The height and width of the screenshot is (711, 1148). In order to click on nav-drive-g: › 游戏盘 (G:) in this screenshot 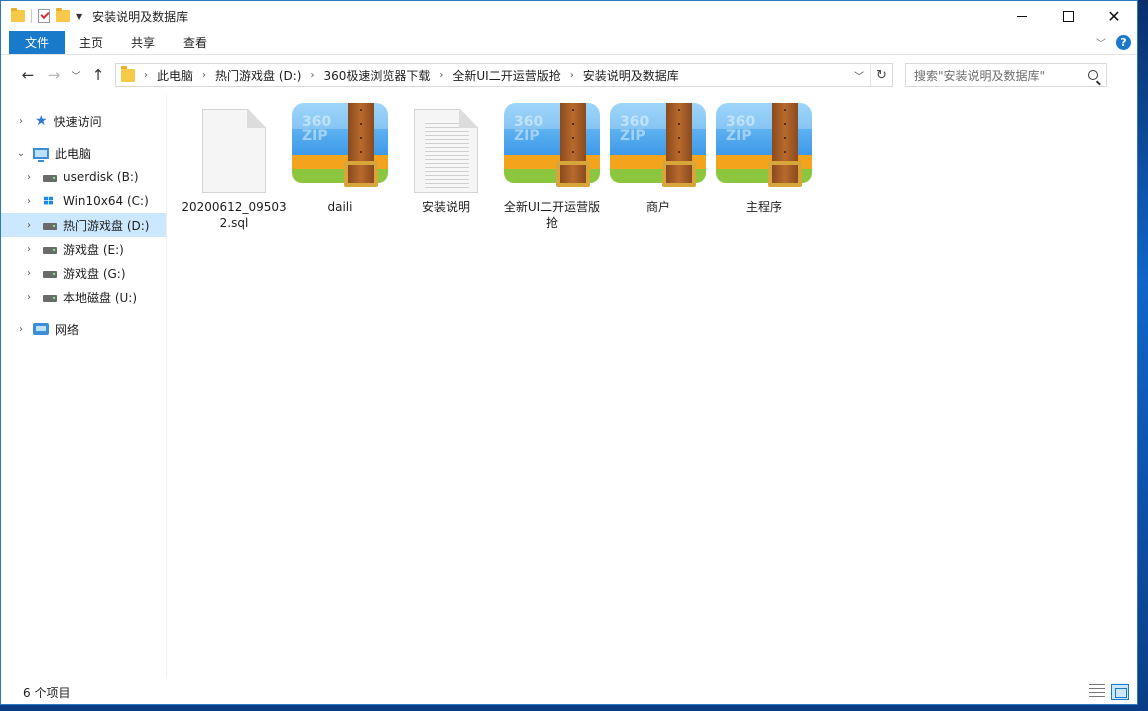, I will do `click(83, 273)`.